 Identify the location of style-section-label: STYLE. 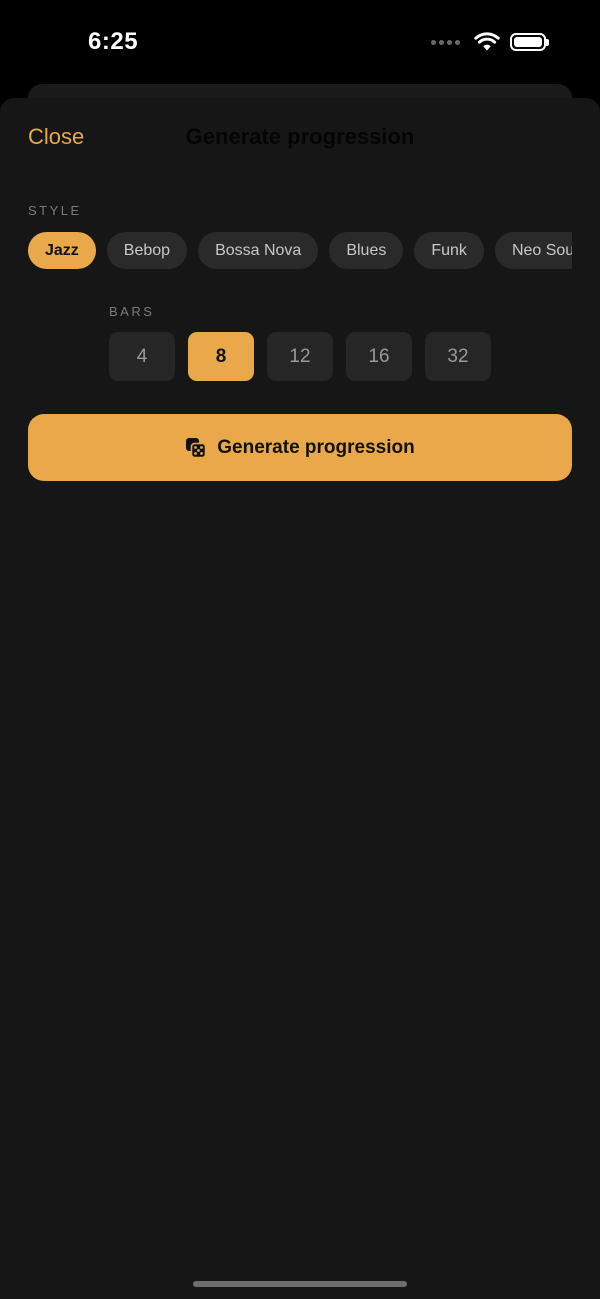
(55, 210).